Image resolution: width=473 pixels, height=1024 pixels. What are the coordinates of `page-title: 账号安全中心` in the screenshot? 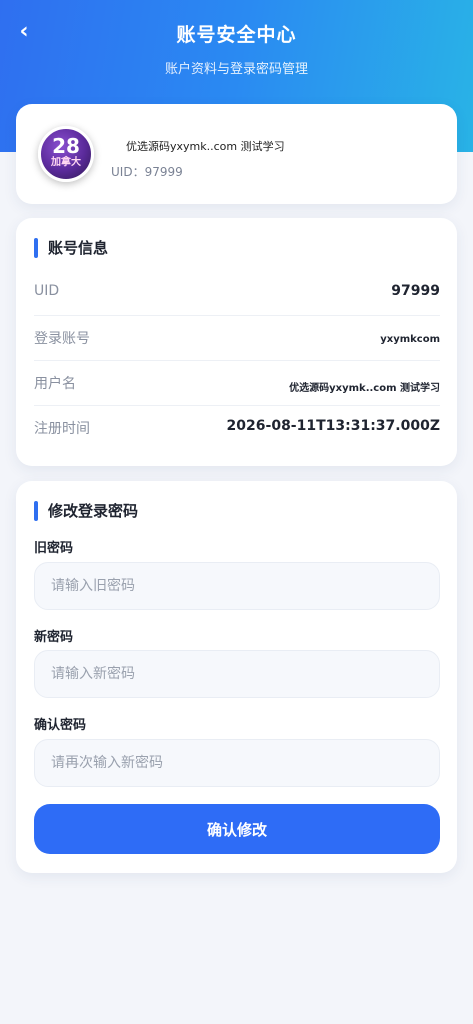 It's located at (236, 35).